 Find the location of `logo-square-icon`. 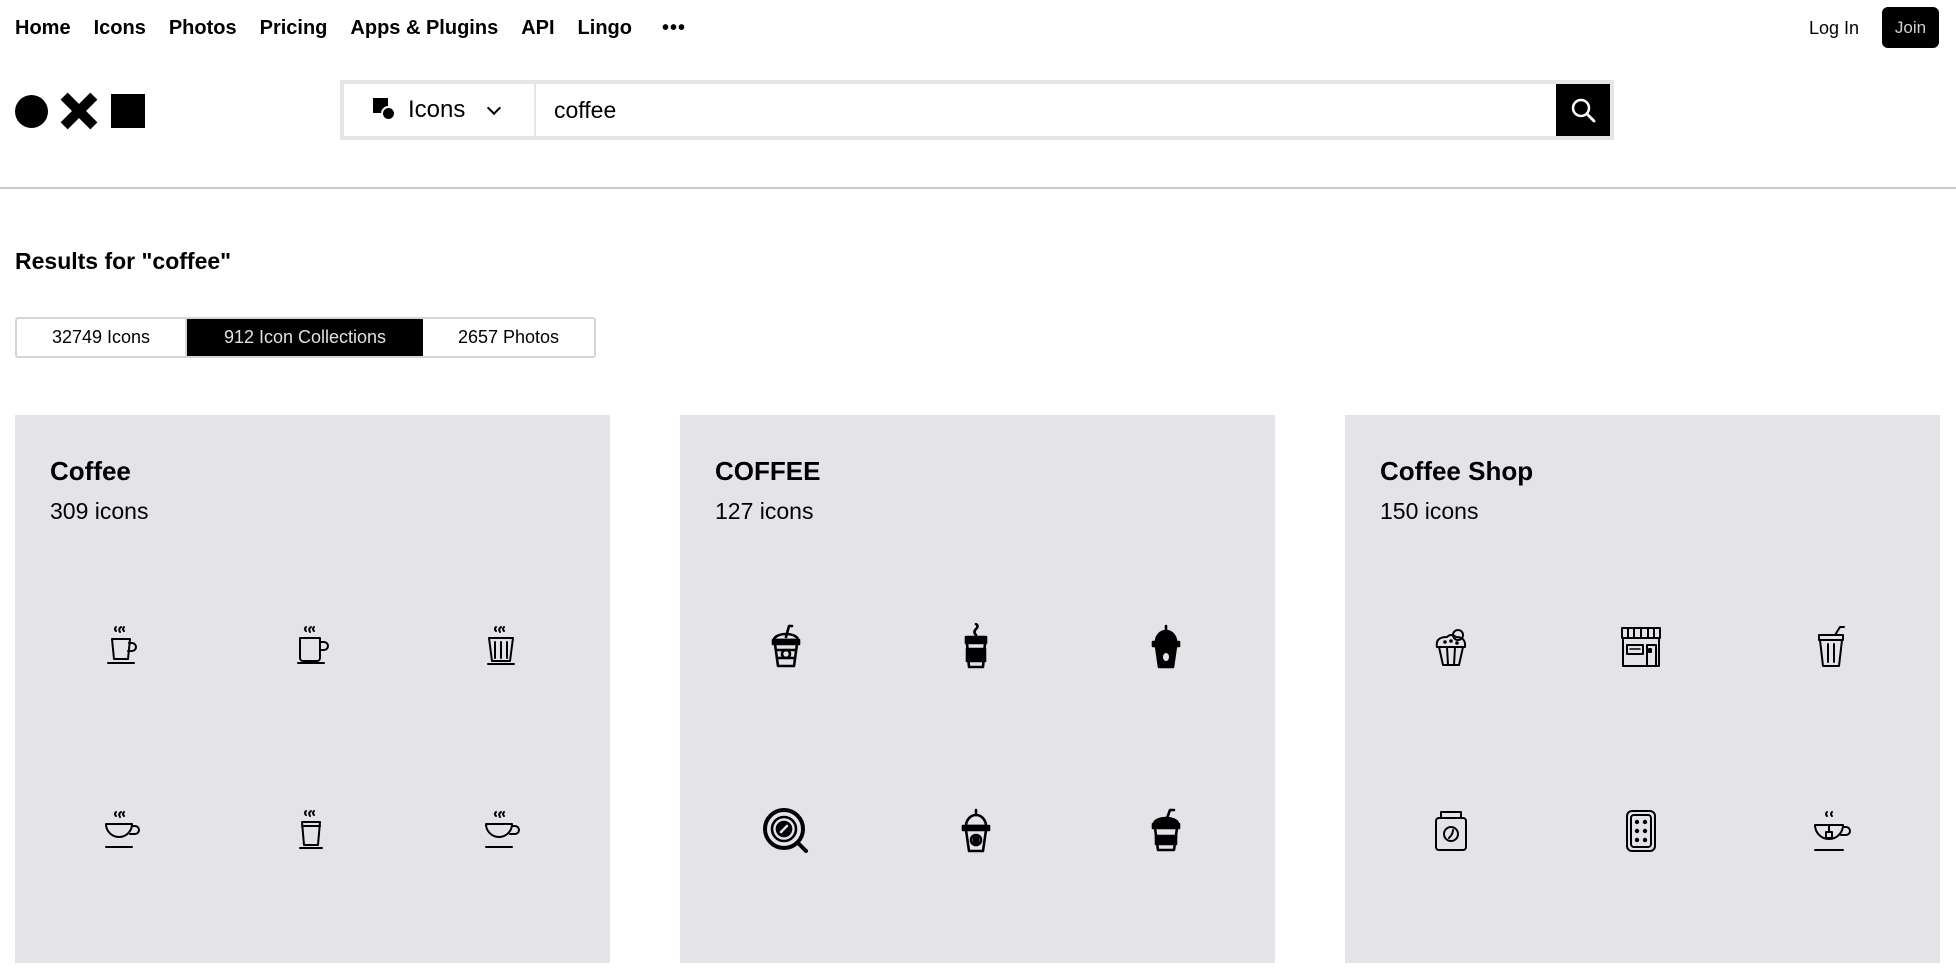

logo-square-icon is located at coordinates (128, 111).